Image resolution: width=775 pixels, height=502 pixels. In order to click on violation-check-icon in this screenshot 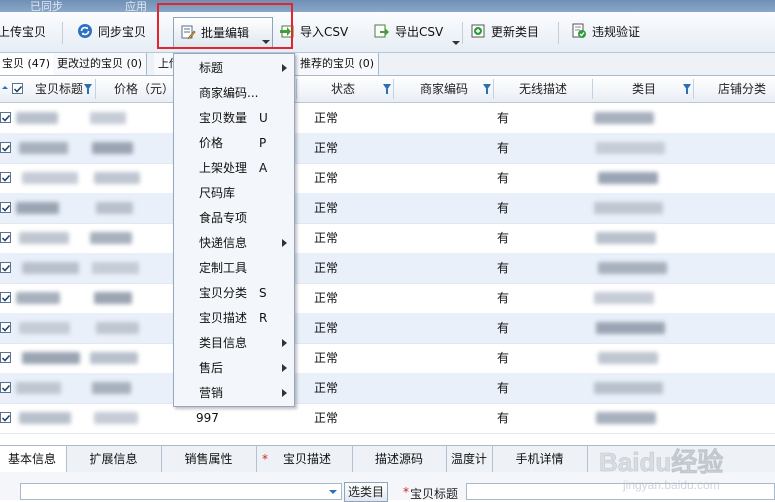, I will do `click(579, 31)`.